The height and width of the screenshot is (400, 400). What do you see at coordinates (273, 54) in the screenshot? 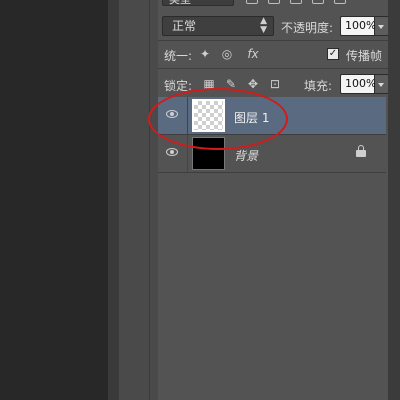
I see `unify-row: 统一: ✦ ◎ fx ✓ 传播帧` at bounding box center [273, 54].